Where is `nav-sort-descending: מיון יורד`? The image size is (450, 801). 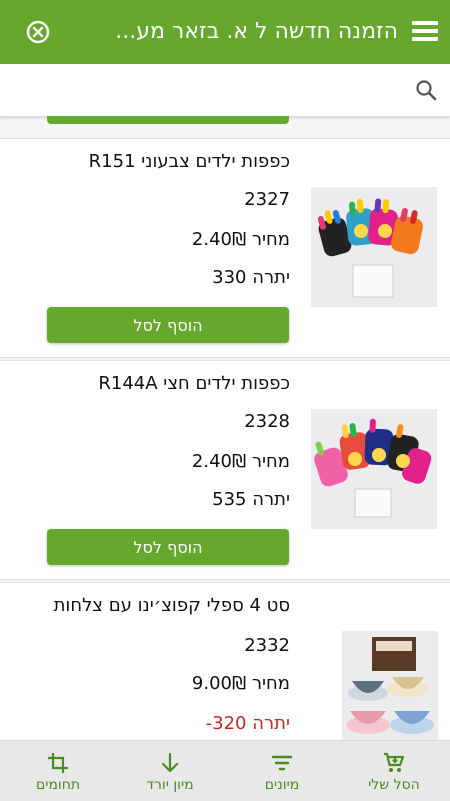 nav-sort-descending: מיון יורד is located at coordinates (170, 771).